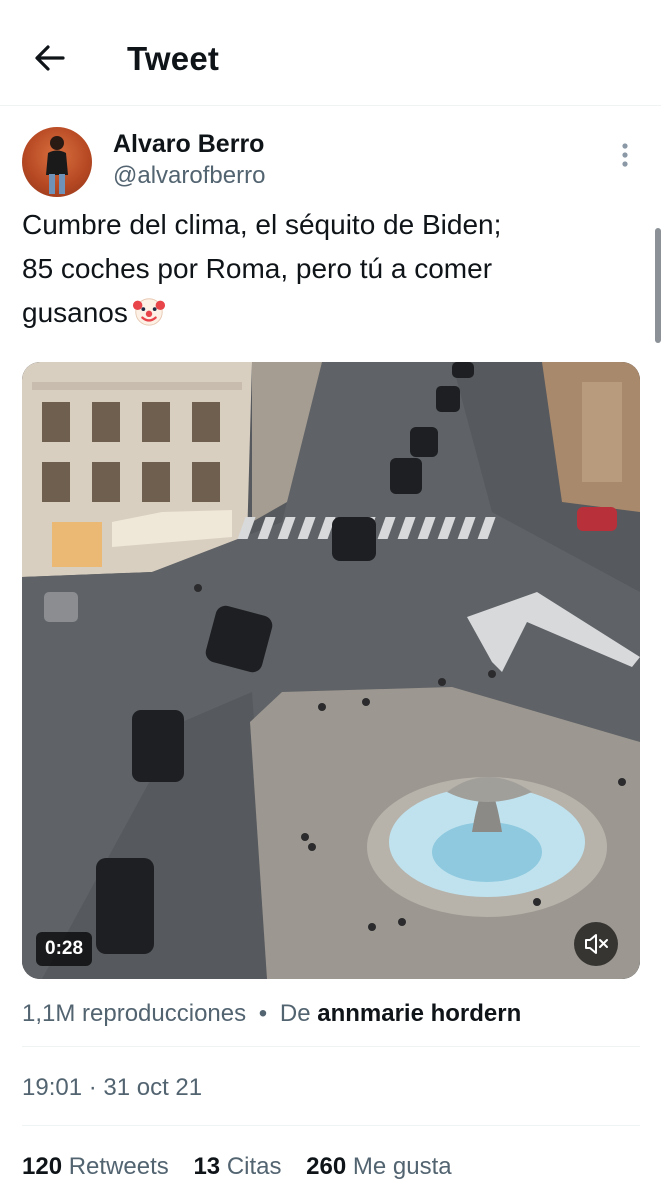 Image resolution: width=661 pixels, height=1200 pixels. What do you see at coordinates (134, 1013) in the screenshot?
I see `view-count: 1,1M reproducciones` at bounding box center [134, 1013].